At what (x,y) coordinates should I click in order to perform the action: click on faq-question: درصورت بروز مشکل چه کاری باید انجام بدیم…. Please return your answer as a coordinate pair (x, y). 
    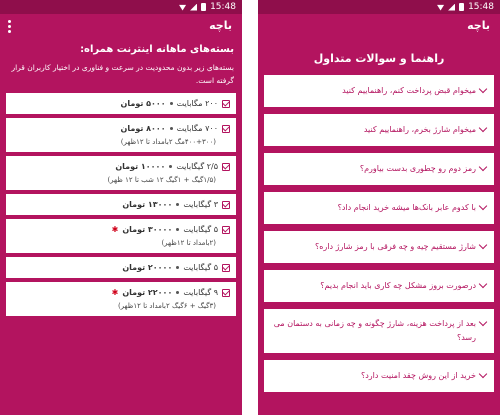
    Looking at the image, I should click on (398, 285).